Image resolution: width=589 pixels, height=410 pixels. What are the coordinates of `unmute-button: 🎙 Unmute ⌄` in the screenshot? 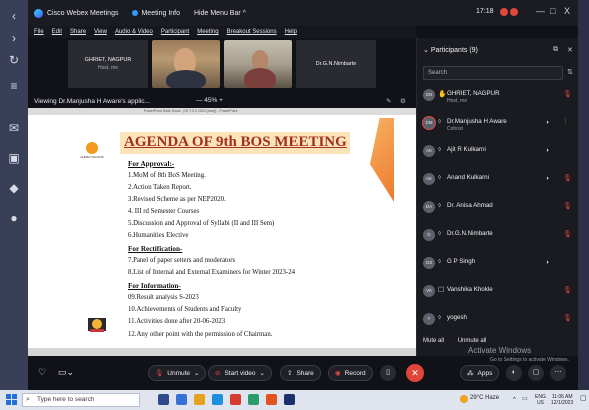 It's located at (177, 373).